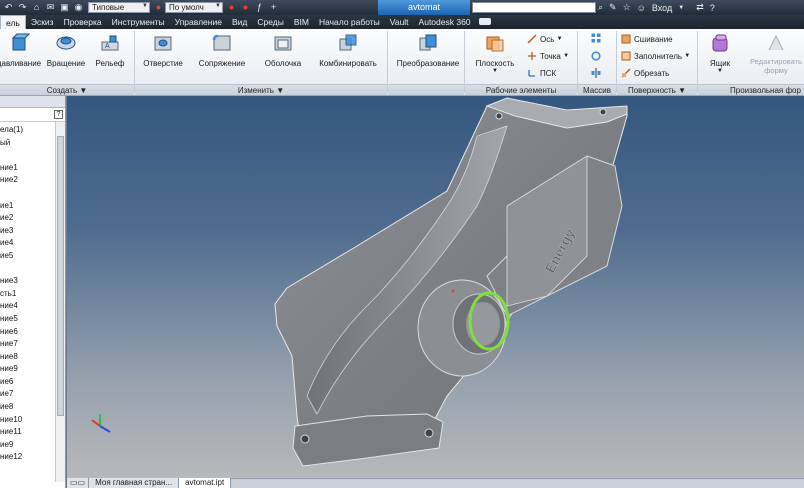 This screenshot has width=804, height=488. Describe the element at coordinates (283, 50) in the screenshot. I see `shell-button: Оболочка` at that location.